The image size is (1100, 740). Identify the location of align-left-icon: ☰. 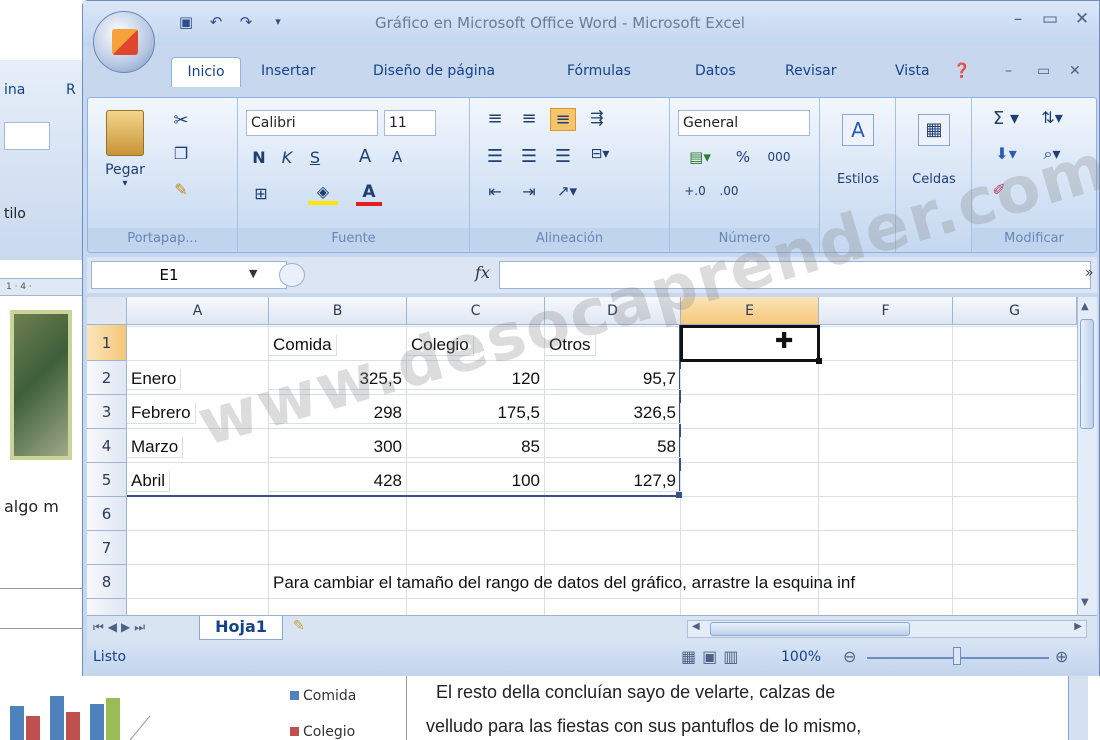
(495, 156).